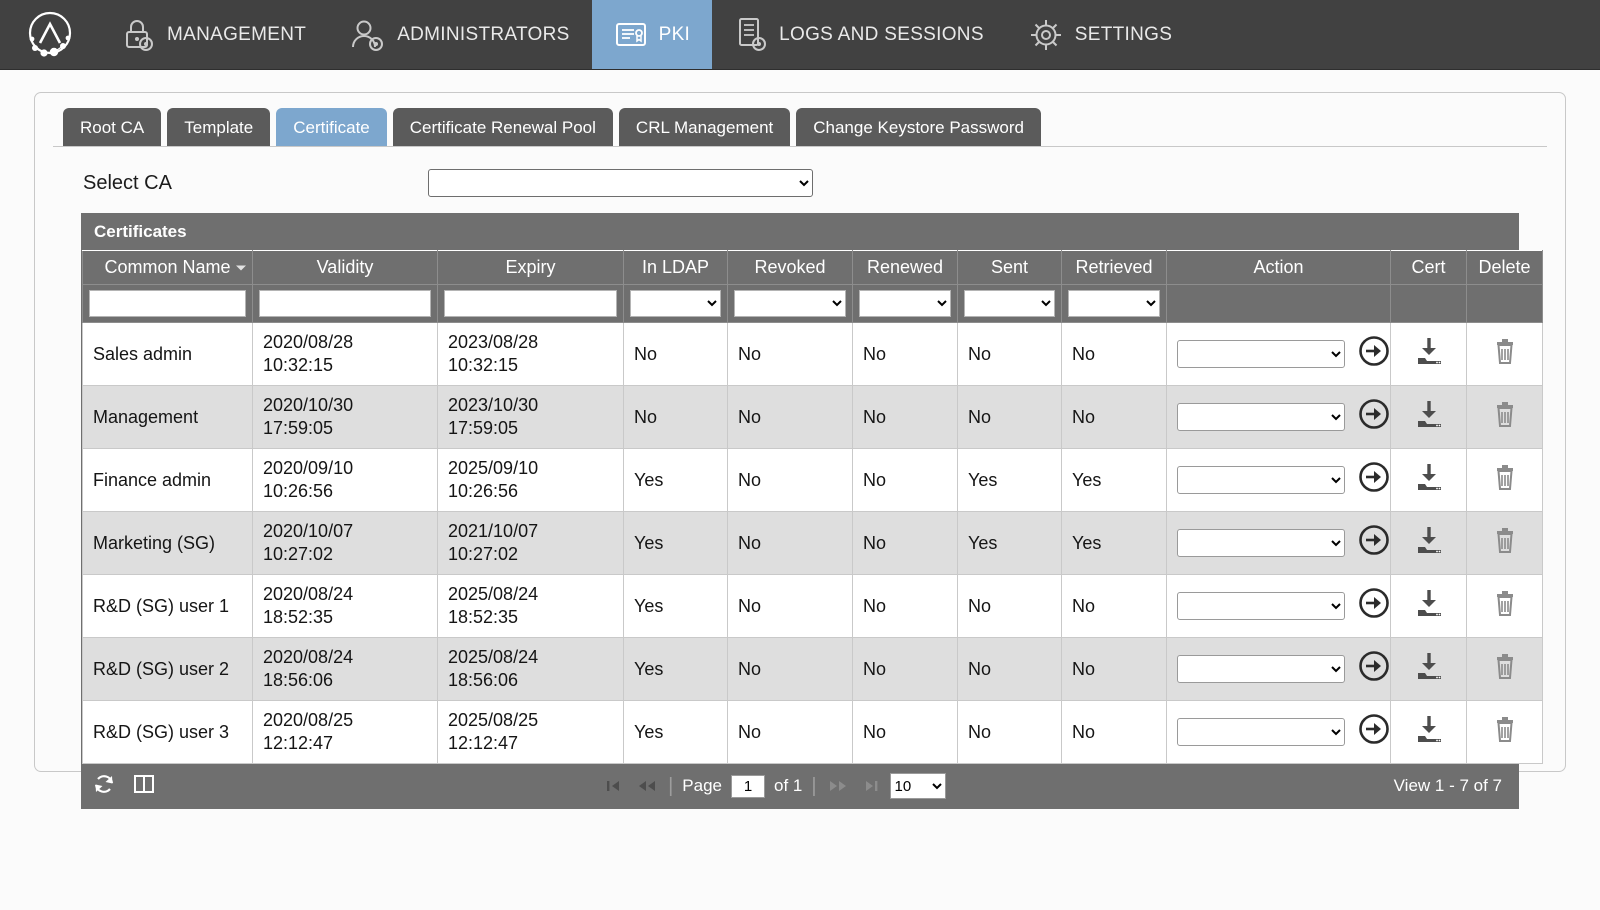 The image size is (1600, 910). What do you see at coordinates (631, 35) in the screenshot?
I see `certificate-icon` at bounding box center [631, 35].